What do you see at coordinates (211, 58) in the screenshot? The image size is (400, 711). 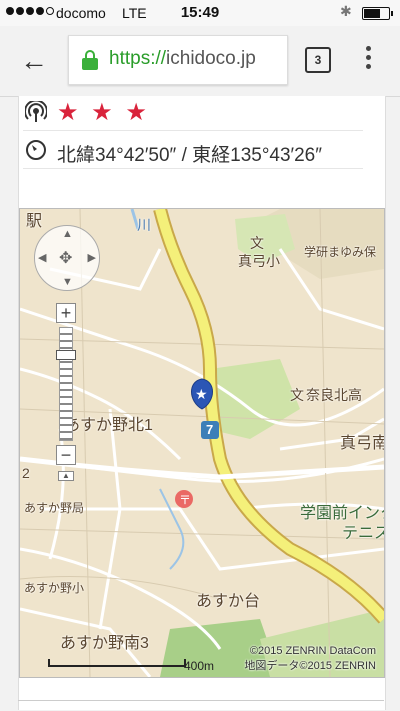 I see `url-host: ichidoco.jp` at bounding box center [211, 58].